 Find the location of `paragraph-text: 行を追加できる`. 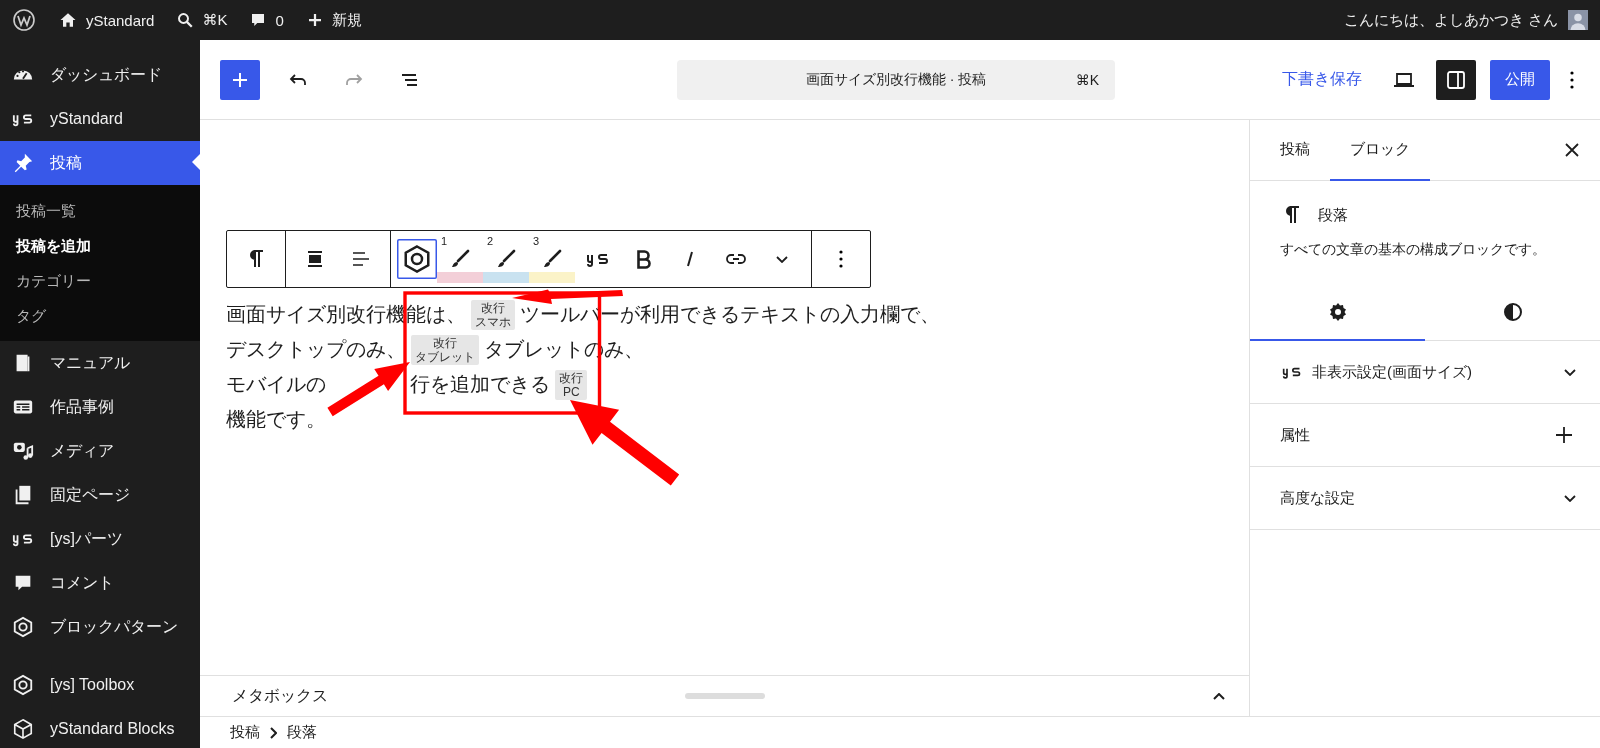

paragraph-text: 行を追加できる is located at coordinates (480, 384).